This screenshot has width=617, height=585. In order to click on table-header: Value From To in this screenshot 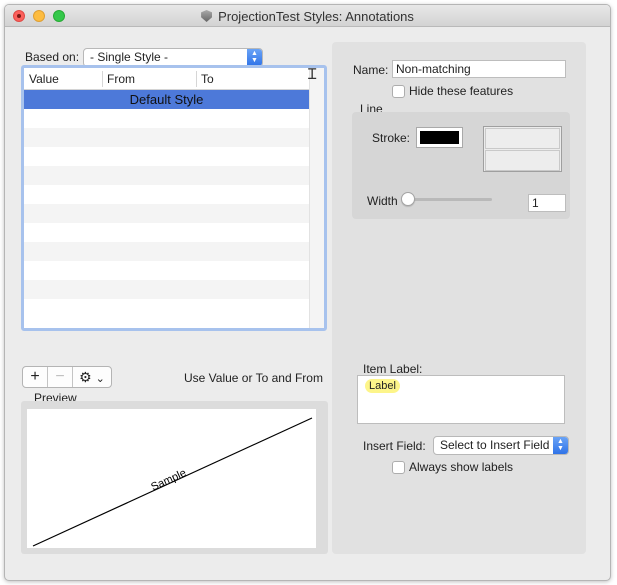, I will do `click(166, 79)`.